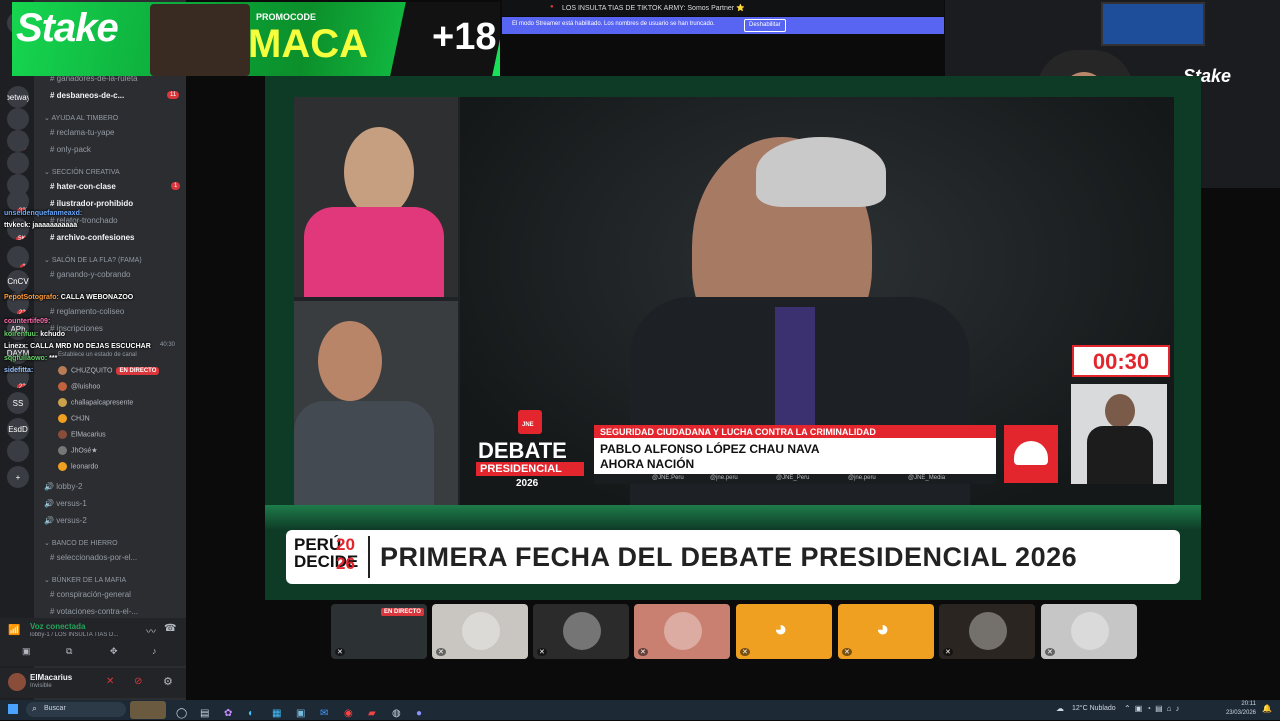 The height and width of the screenshot is (721, 1280). Describe the element at coordinates (34, 334) in the screenshot. I see `chat-message: koirenfuu: kchudo` at that location.